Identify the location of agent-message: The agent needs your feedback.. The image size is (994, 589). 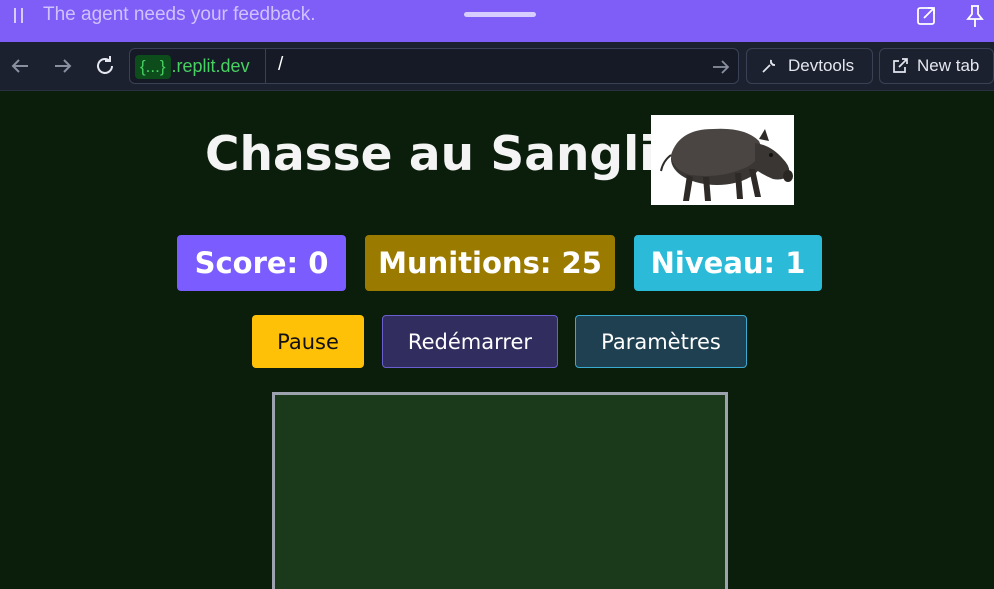
(179, 14).